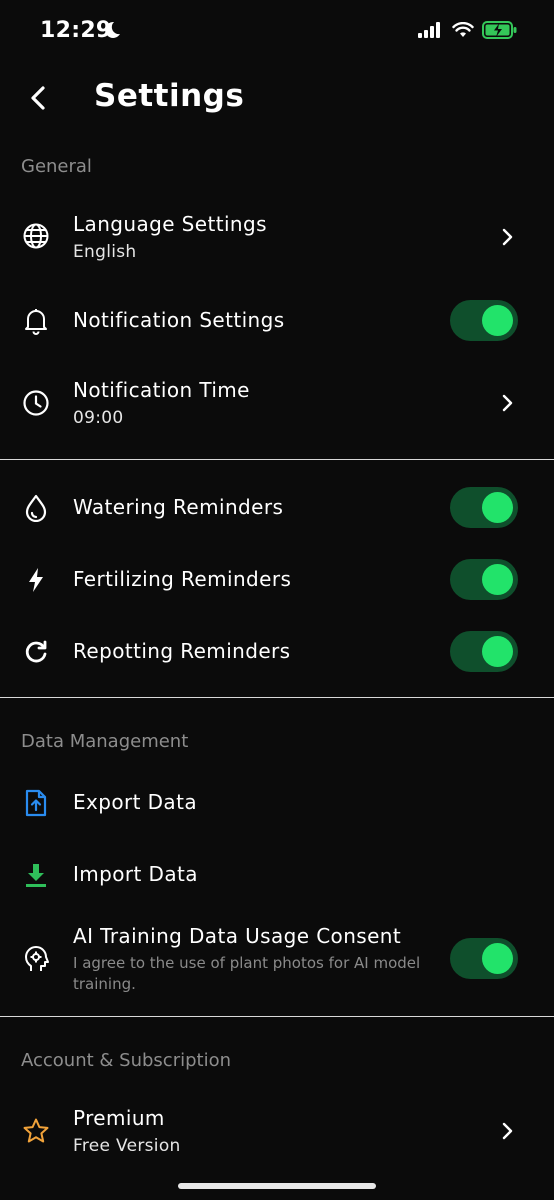 The image size is (554, 1200). What do you see at coordinates (170, 224) in the screenshot?
I see `language-settings-label: Language Settings` at bounding box center [170, 224].